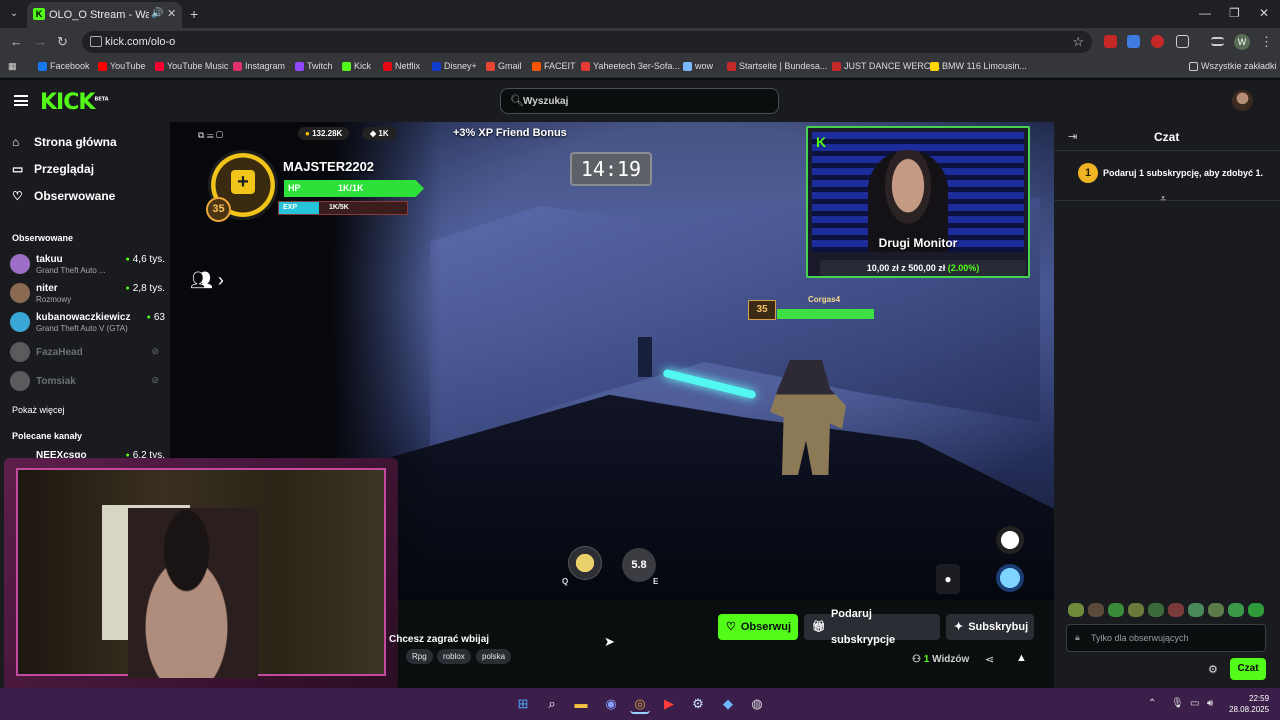  What do you see at coordinates (698, 66) in the screenshot?
I see `bookmark-item: wow` at bounding box center [698, 66].